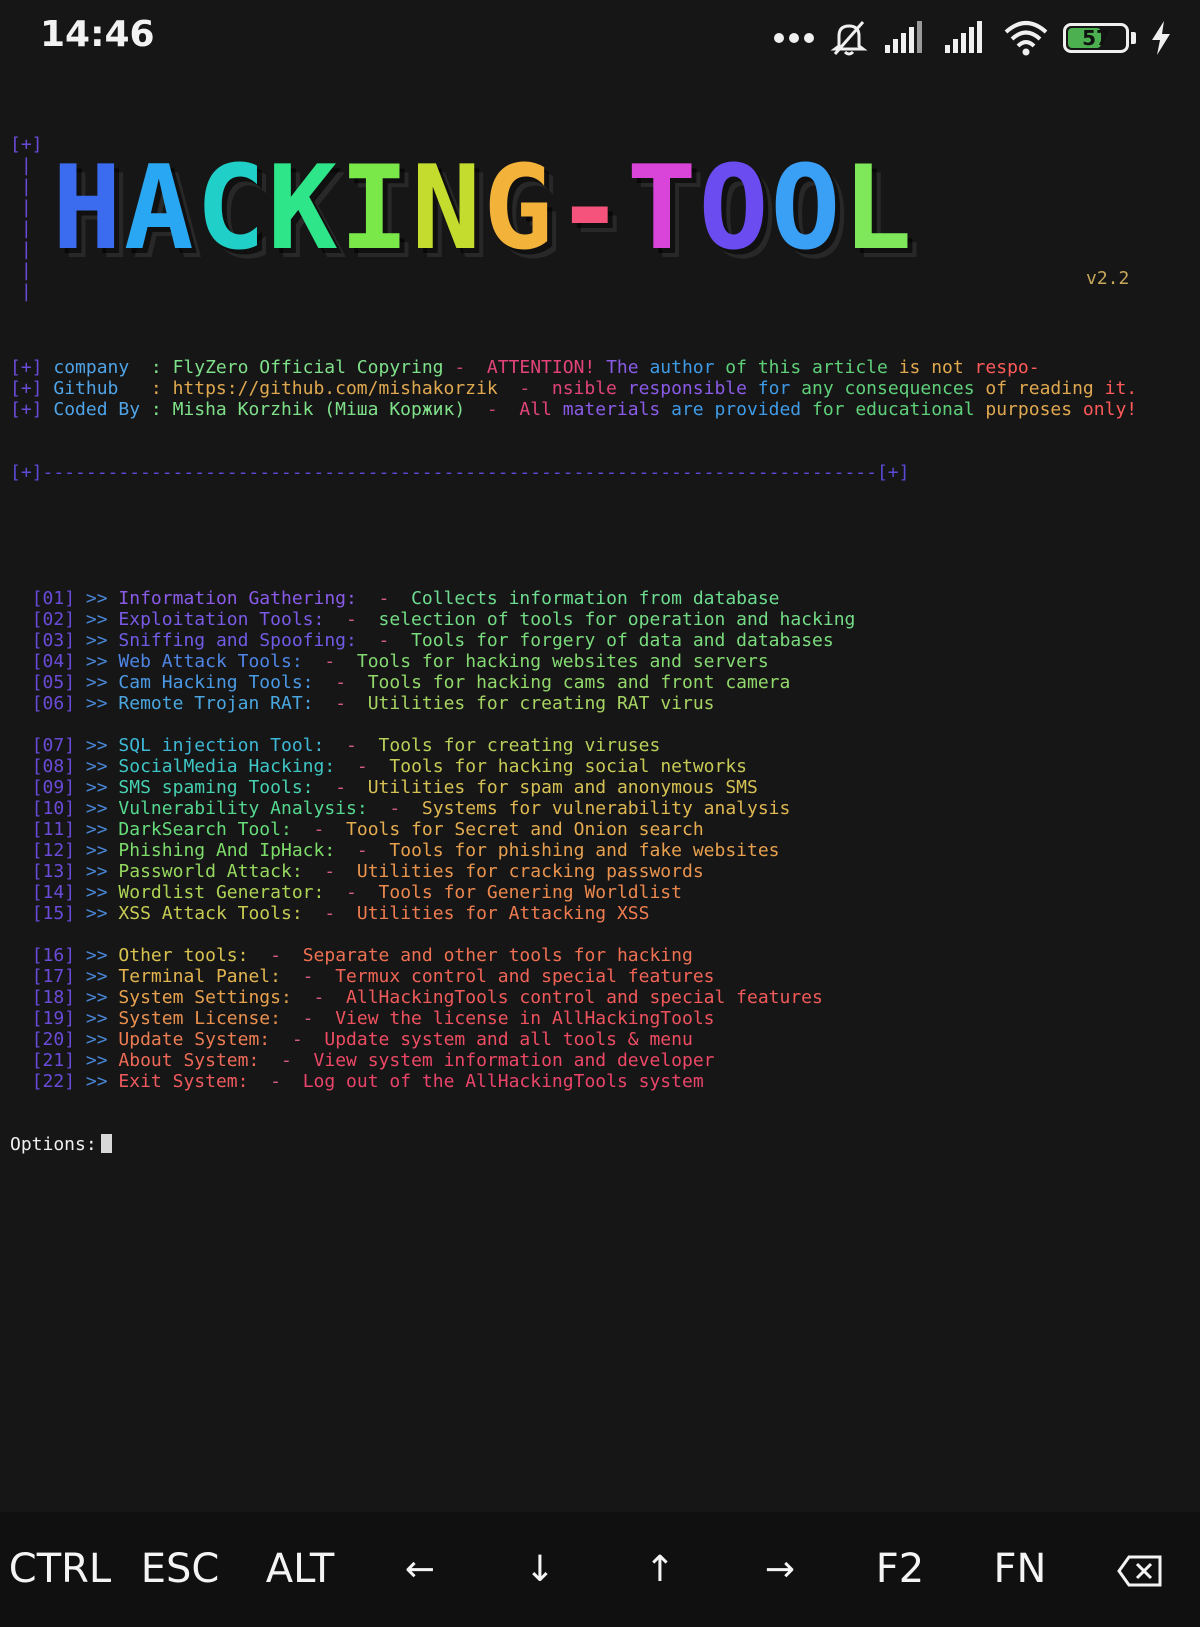 The image size is (1200, 1627). Describe the element at coordinates (780, 1569) in the screenshot. I see `right-arrow-key: →` at that location.